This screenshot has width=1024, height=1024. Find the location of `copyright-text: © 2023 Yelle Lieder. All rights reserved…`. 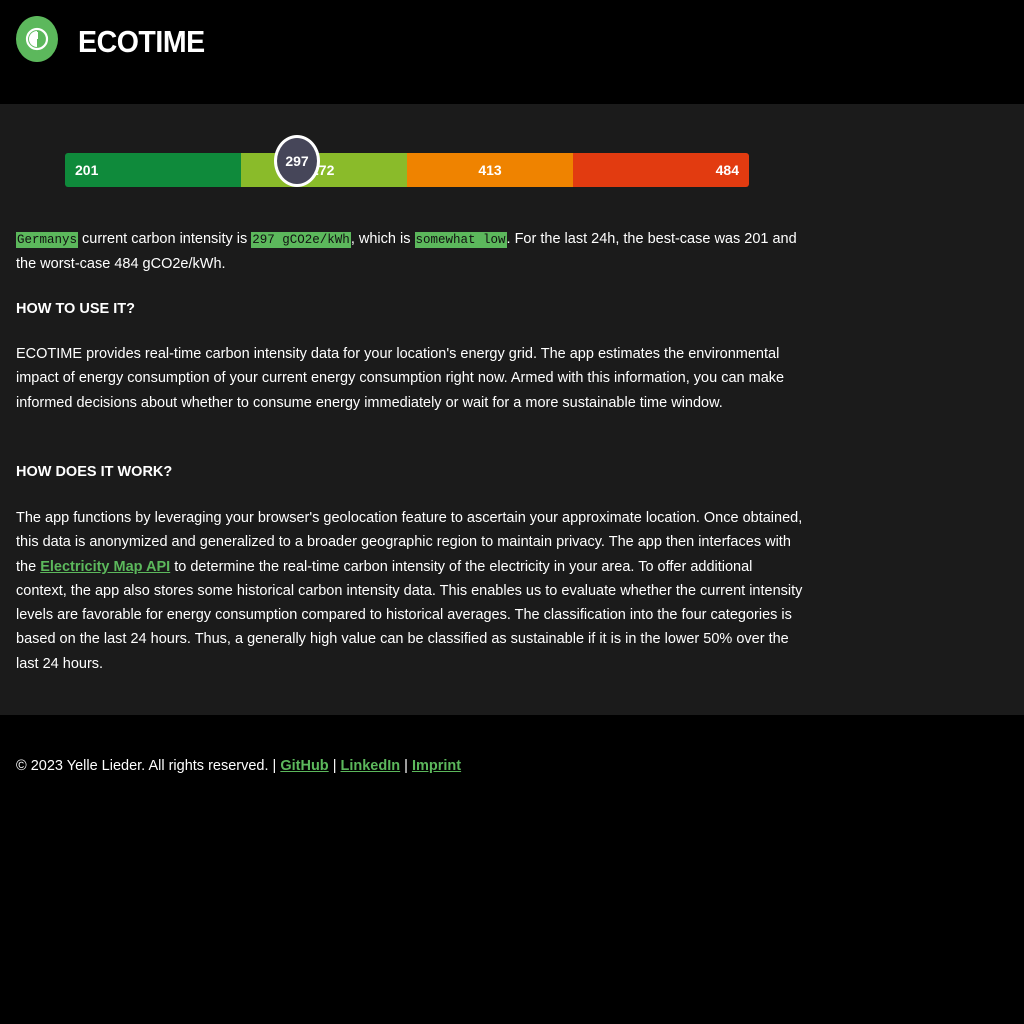

copyright-text: © 2023 Yelle Lieder. All rights reserved… is located at coordinates (148, 766).